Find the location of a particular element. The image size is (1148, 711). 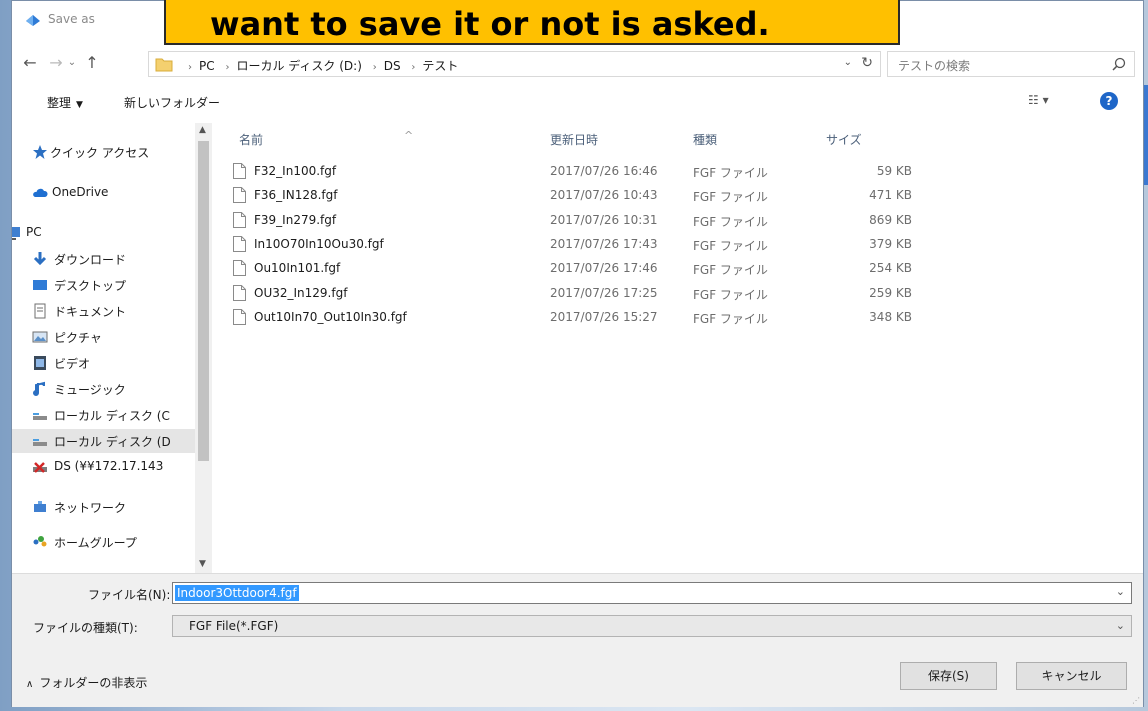

navigation-scrollbar: ▲ ▼ is located at coordinates (203, 348).